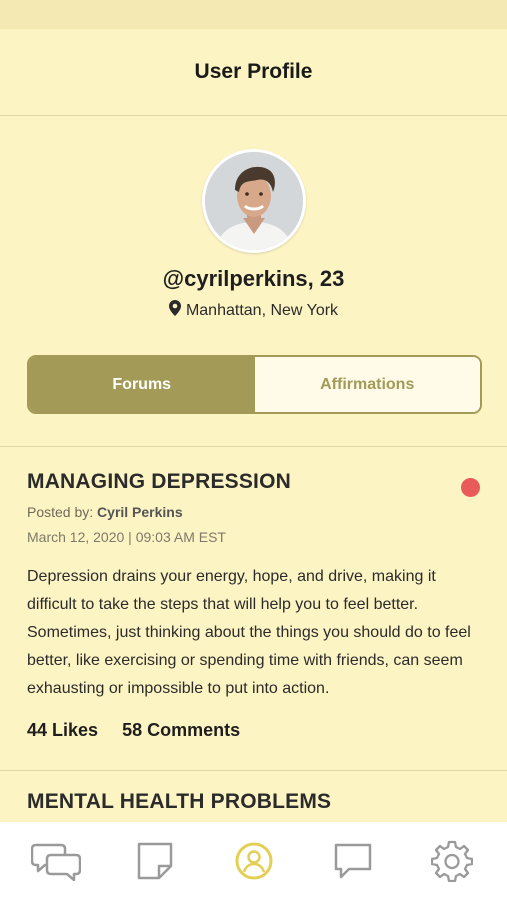 The width and height of the screenshot is (507, 900). Describe the element at coordinates (254, 730) in the screenshot. I see `post-stats: 44 Likes 58 Comments` at that location.